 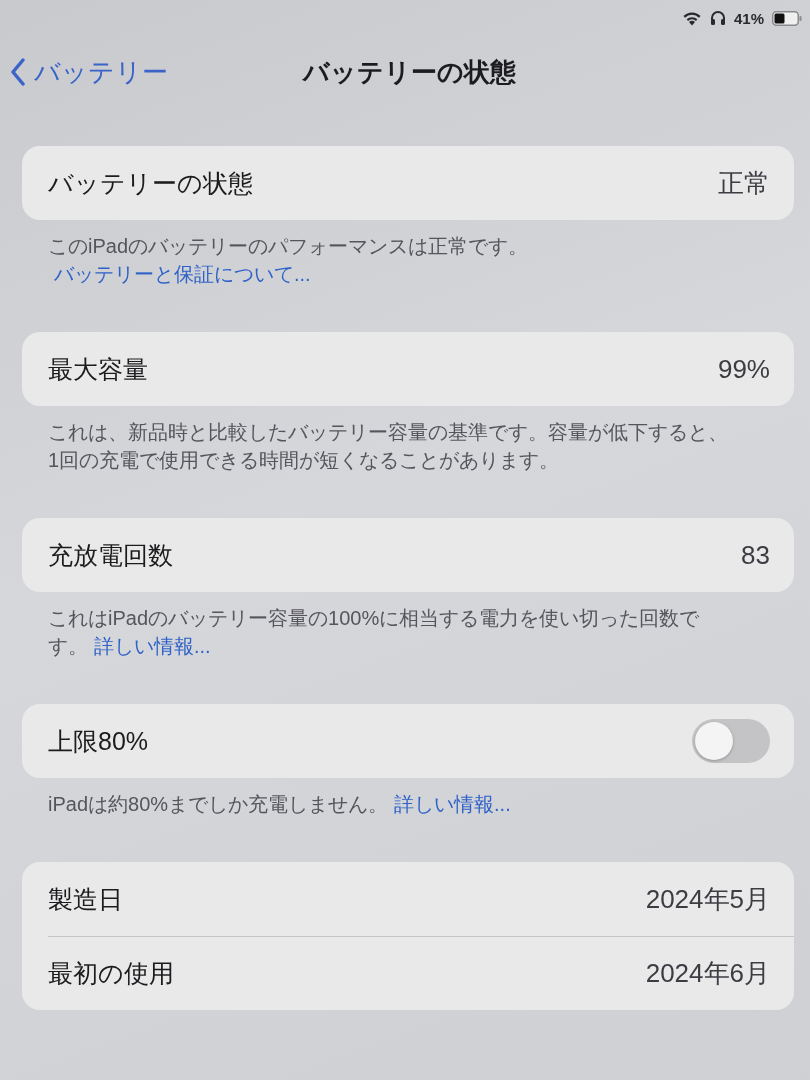 I want to click on row-value: 83, so click(x=755, y=555).